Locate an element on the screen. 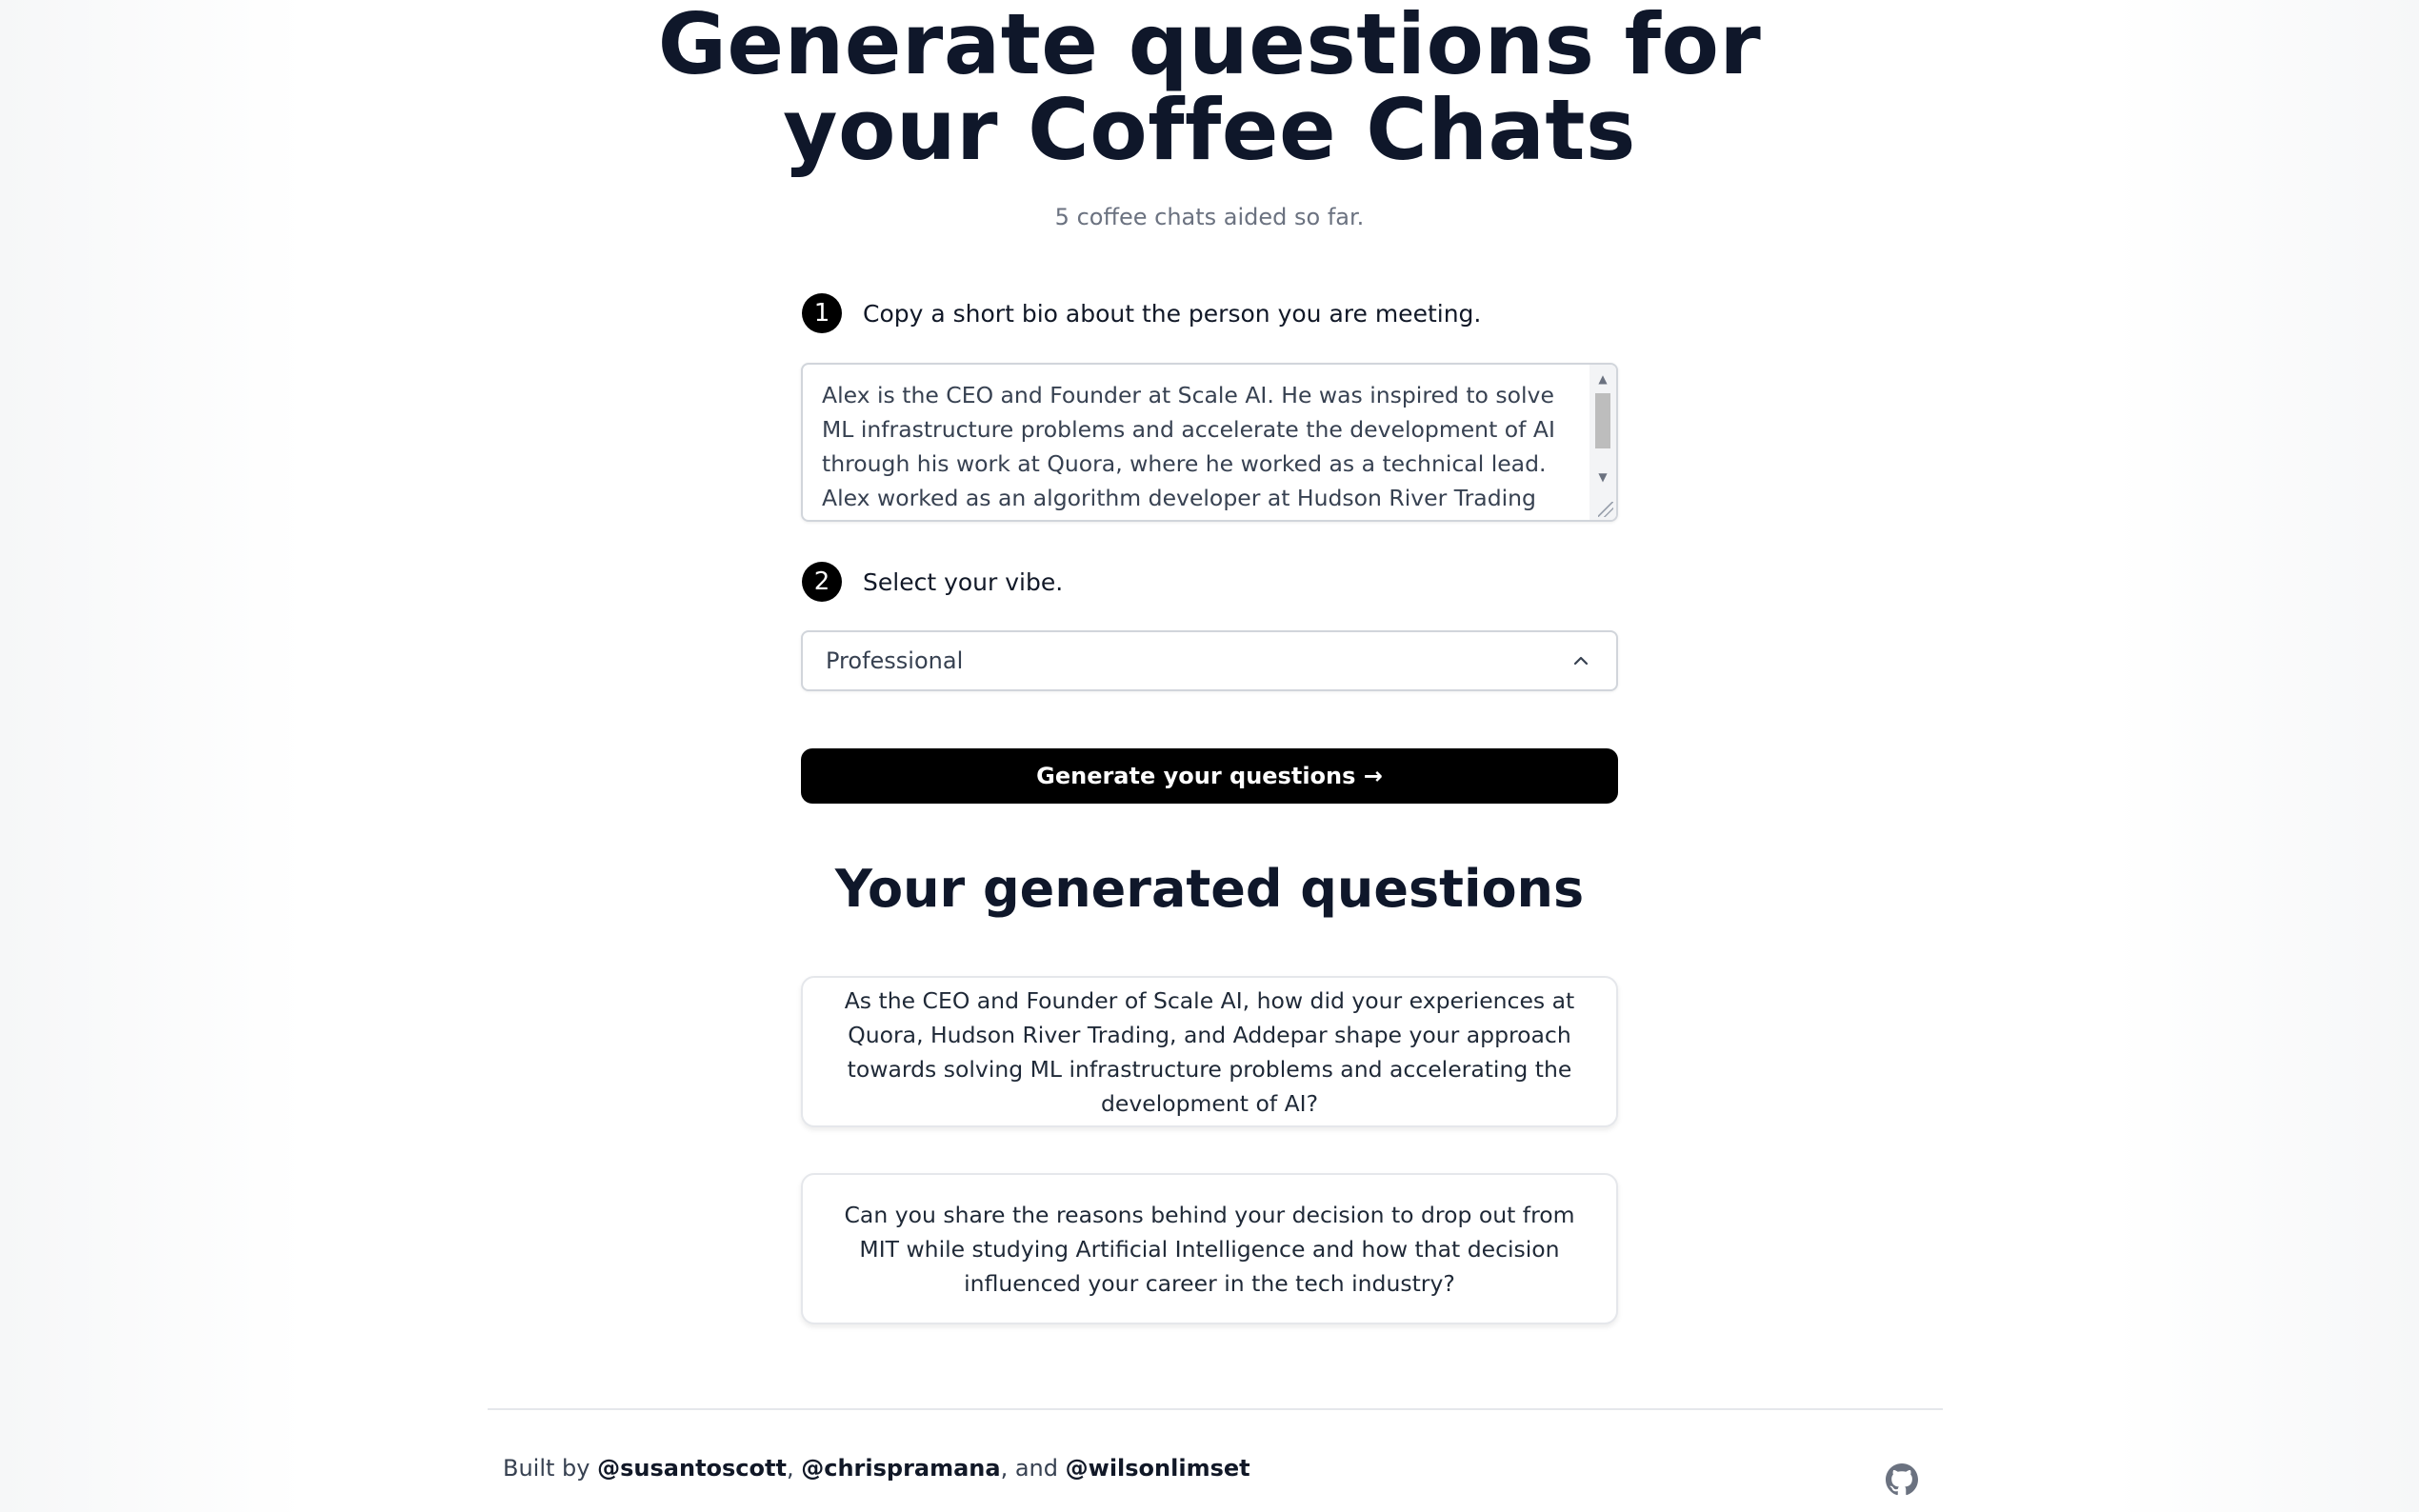  github-icon is located at coordinates (1902, 1479).